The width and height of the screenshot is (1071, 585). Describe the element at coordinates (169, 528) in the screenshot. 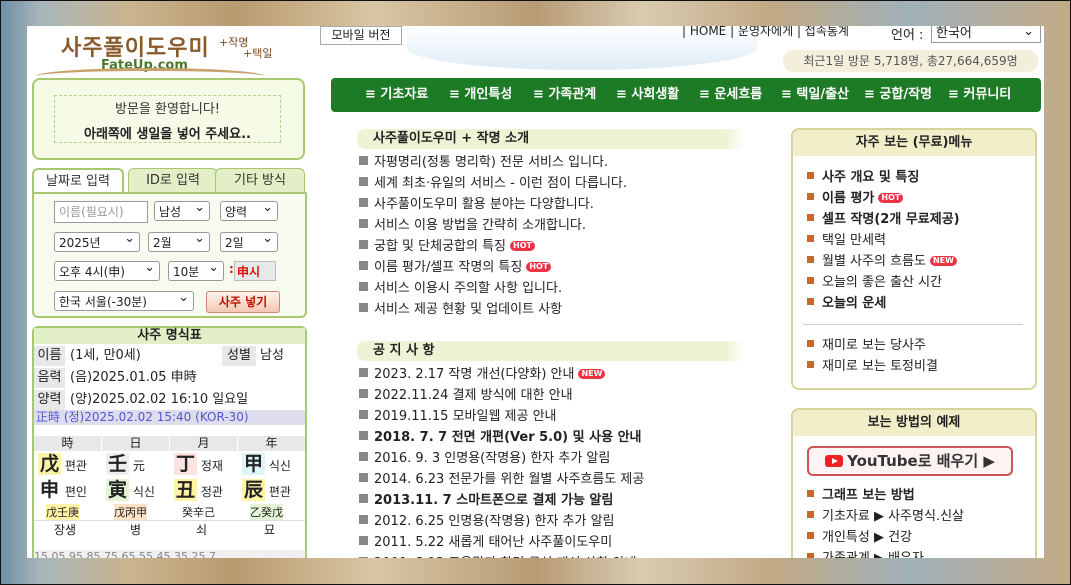

I see `twelve-stages-row: 장생 병 쇠 묘` at that location.